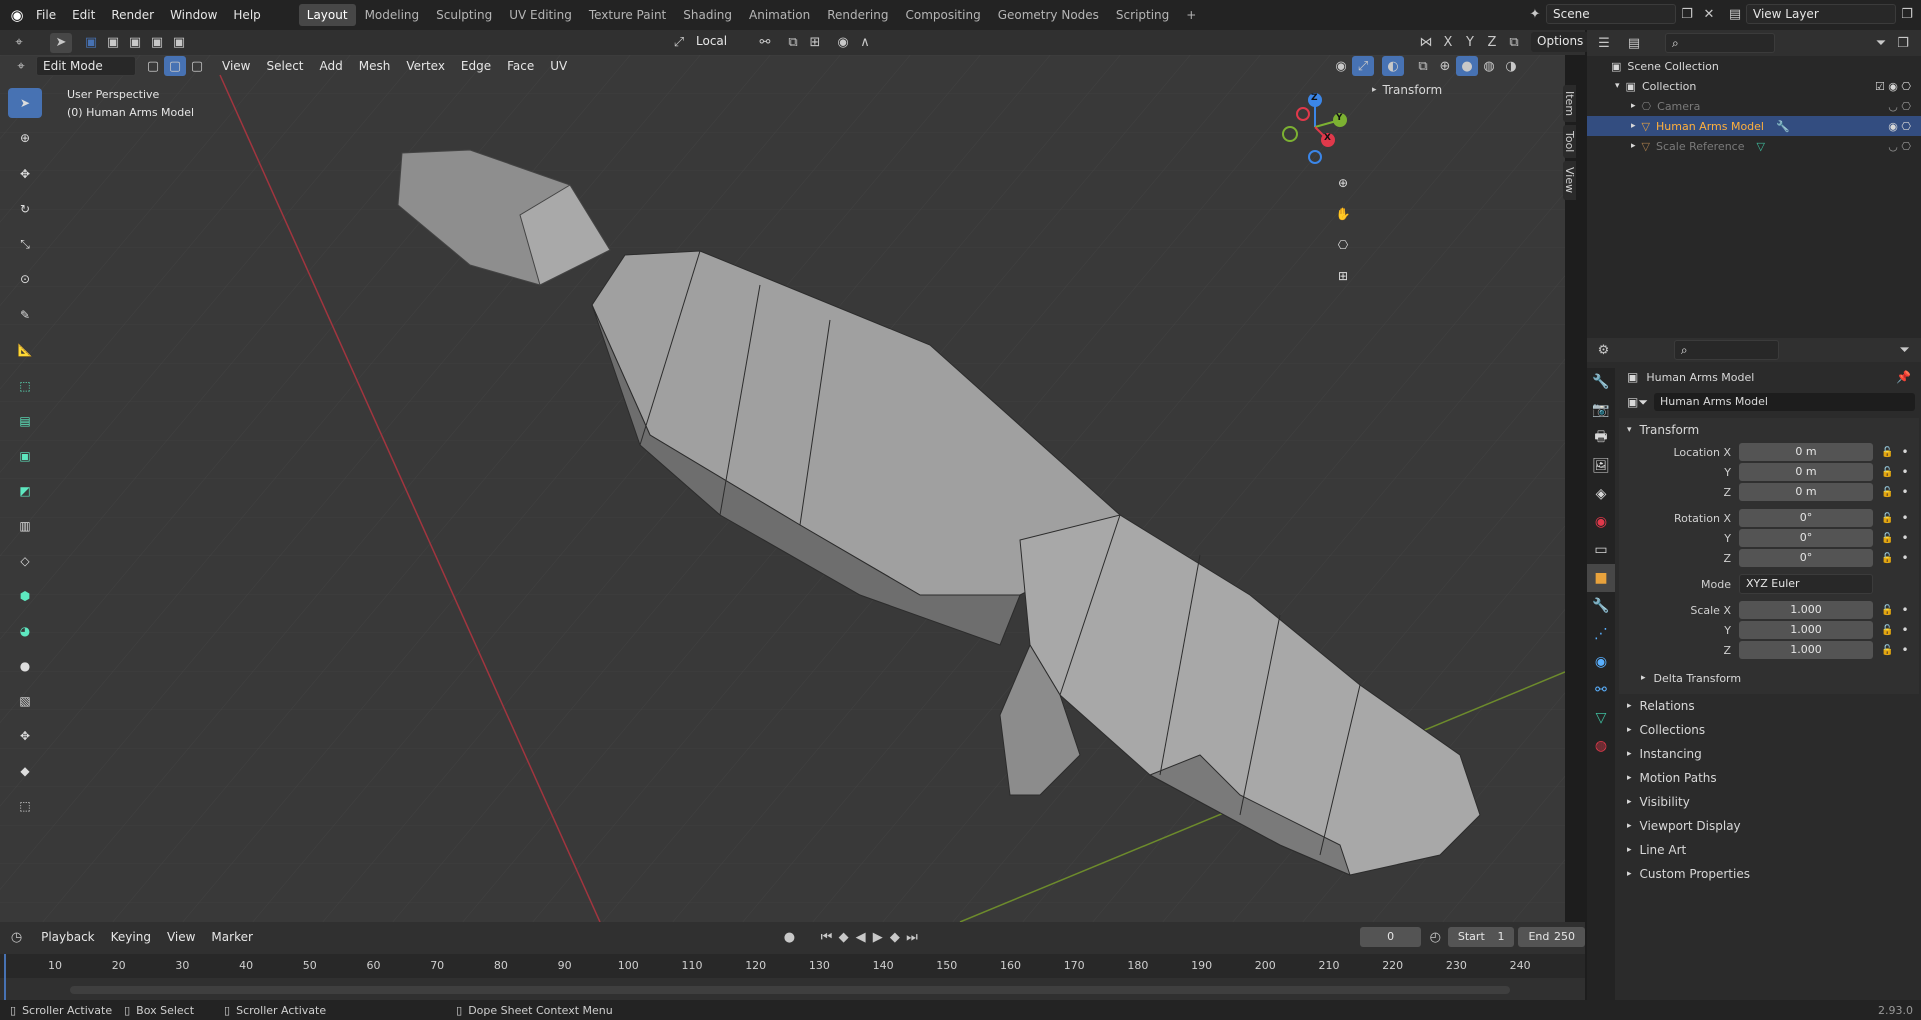 The width and height of the screenshot is (1921, 1020). I want to click on render-tab-icon: 📷, so click(1601, 410).